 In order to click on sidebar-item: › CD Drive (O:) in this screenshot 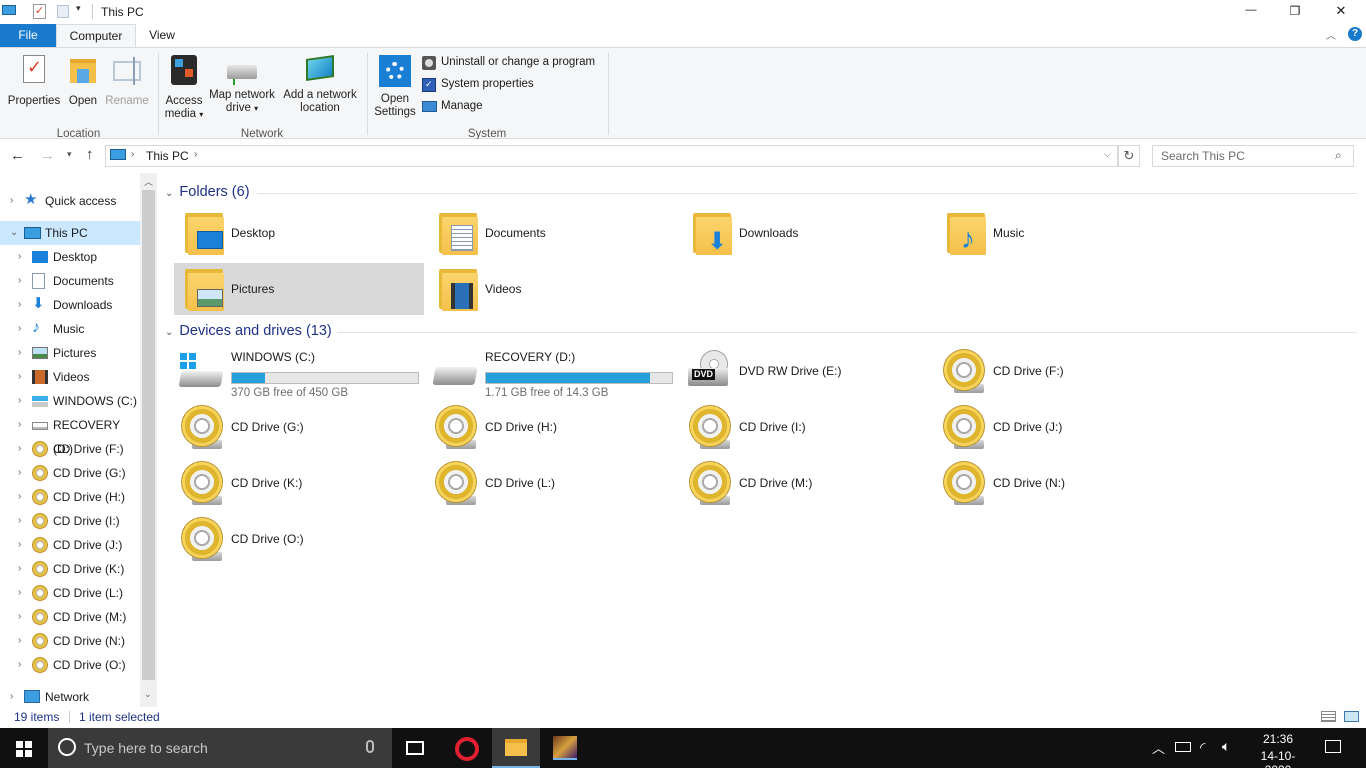, I will do `click(70, 665)`.